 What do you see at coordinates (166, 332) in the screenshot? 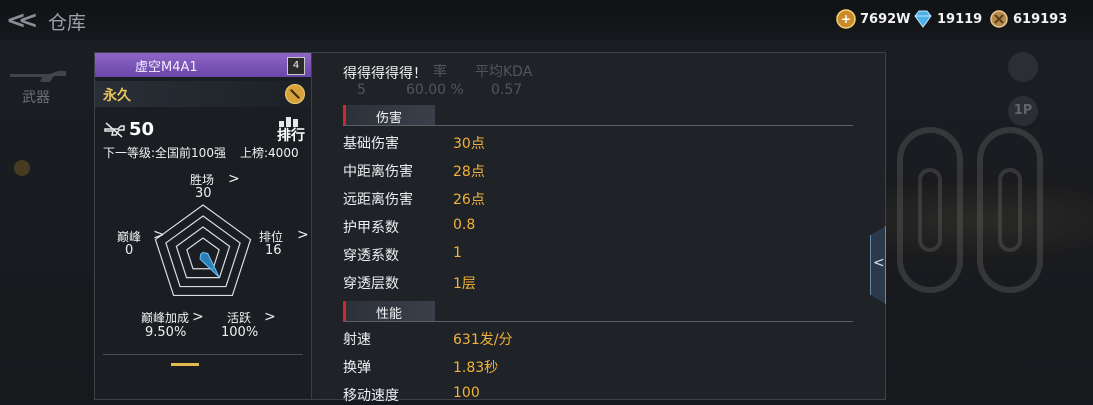
I see `stat-peak-bonus-value: 9.50%` at bounding box center [166, 332].